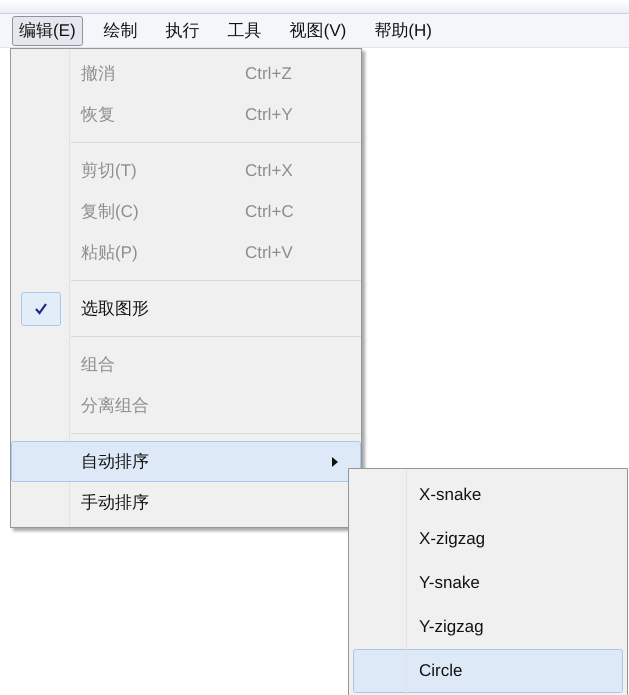 This screenshot has height=695, width=629. I want to click on menu-item: 选取图形, so click(186, 308).